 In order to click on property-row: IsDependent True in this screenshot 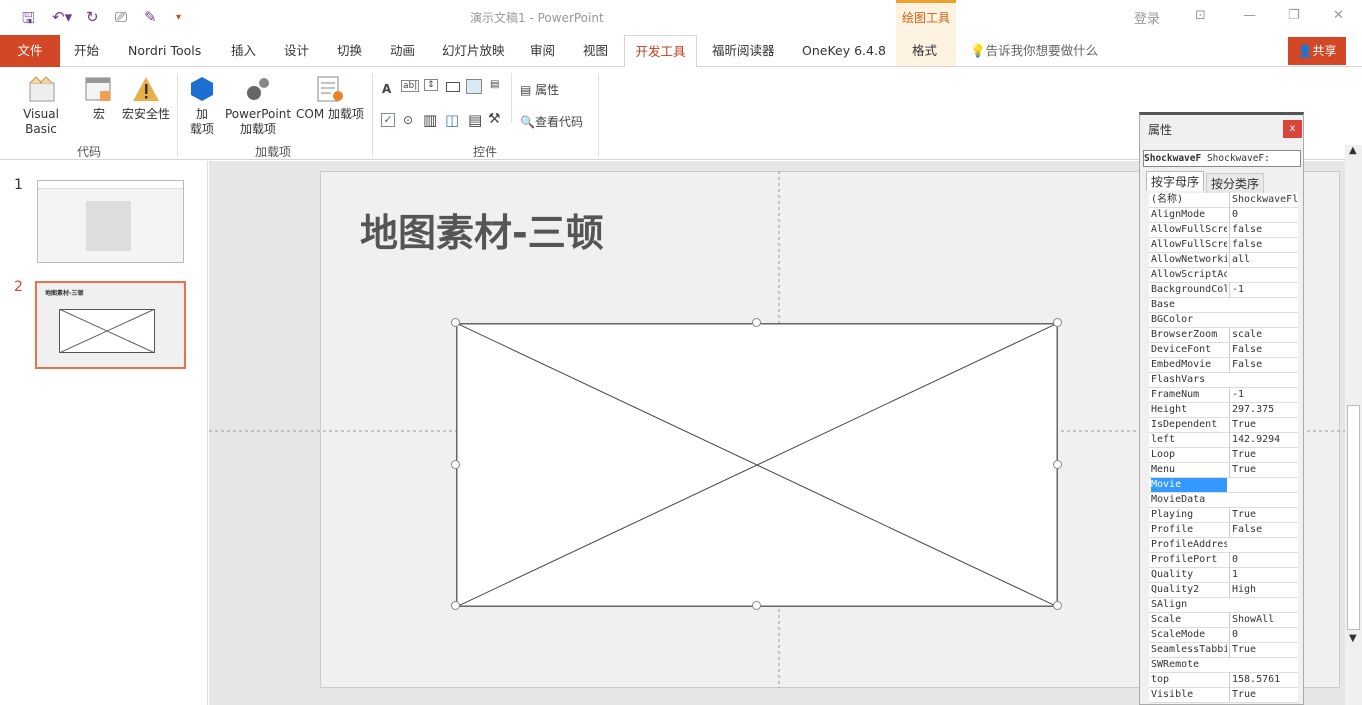, I will do `click(1223, 425)`.